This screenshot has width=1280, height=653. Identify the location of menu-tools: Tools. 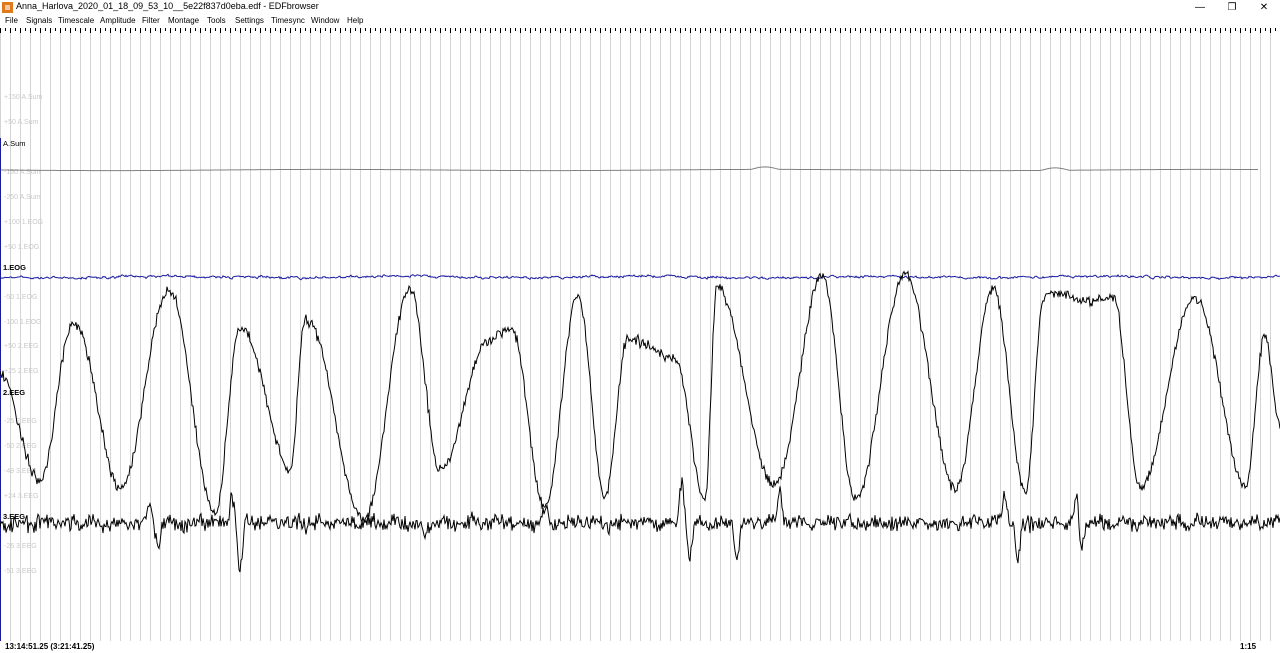
(216, 20).